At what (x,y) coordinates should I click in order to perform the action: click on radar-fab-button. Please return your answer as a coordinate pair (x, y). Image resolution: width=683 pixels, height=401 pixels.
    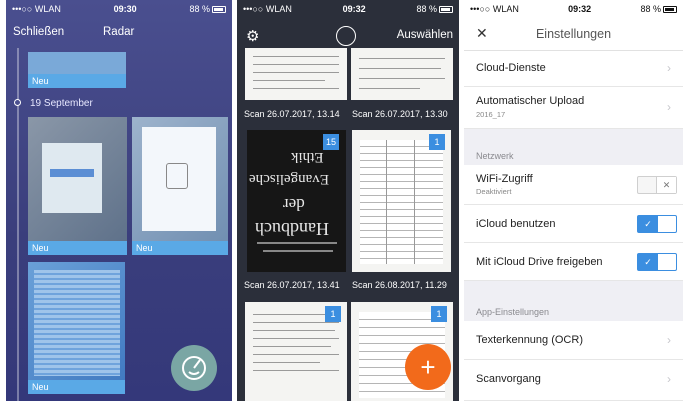
    Looking at the image, I should click on (194, 368).